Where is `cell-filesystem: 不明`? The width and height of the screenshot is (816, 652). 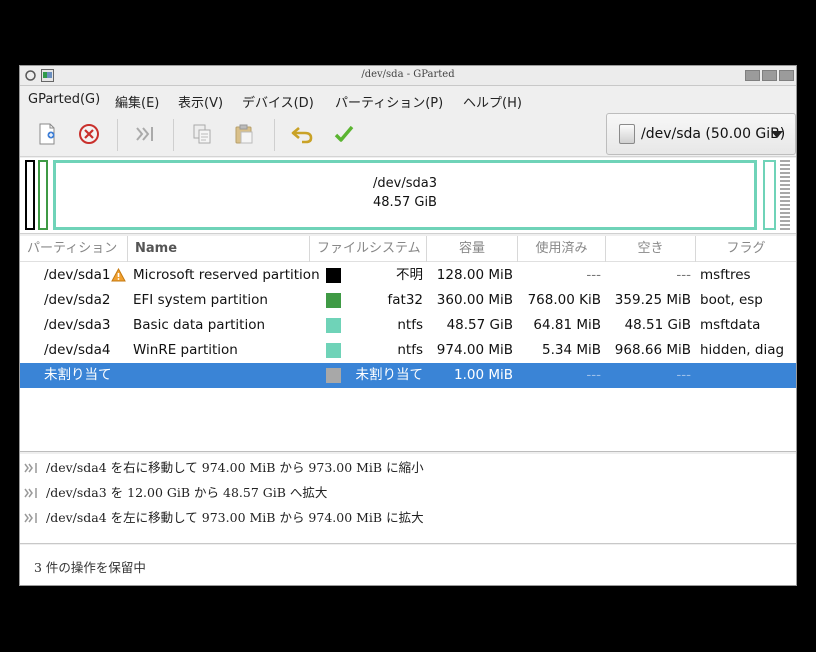 cell-filesystem: 不明 is located at coordinates (409, 275).